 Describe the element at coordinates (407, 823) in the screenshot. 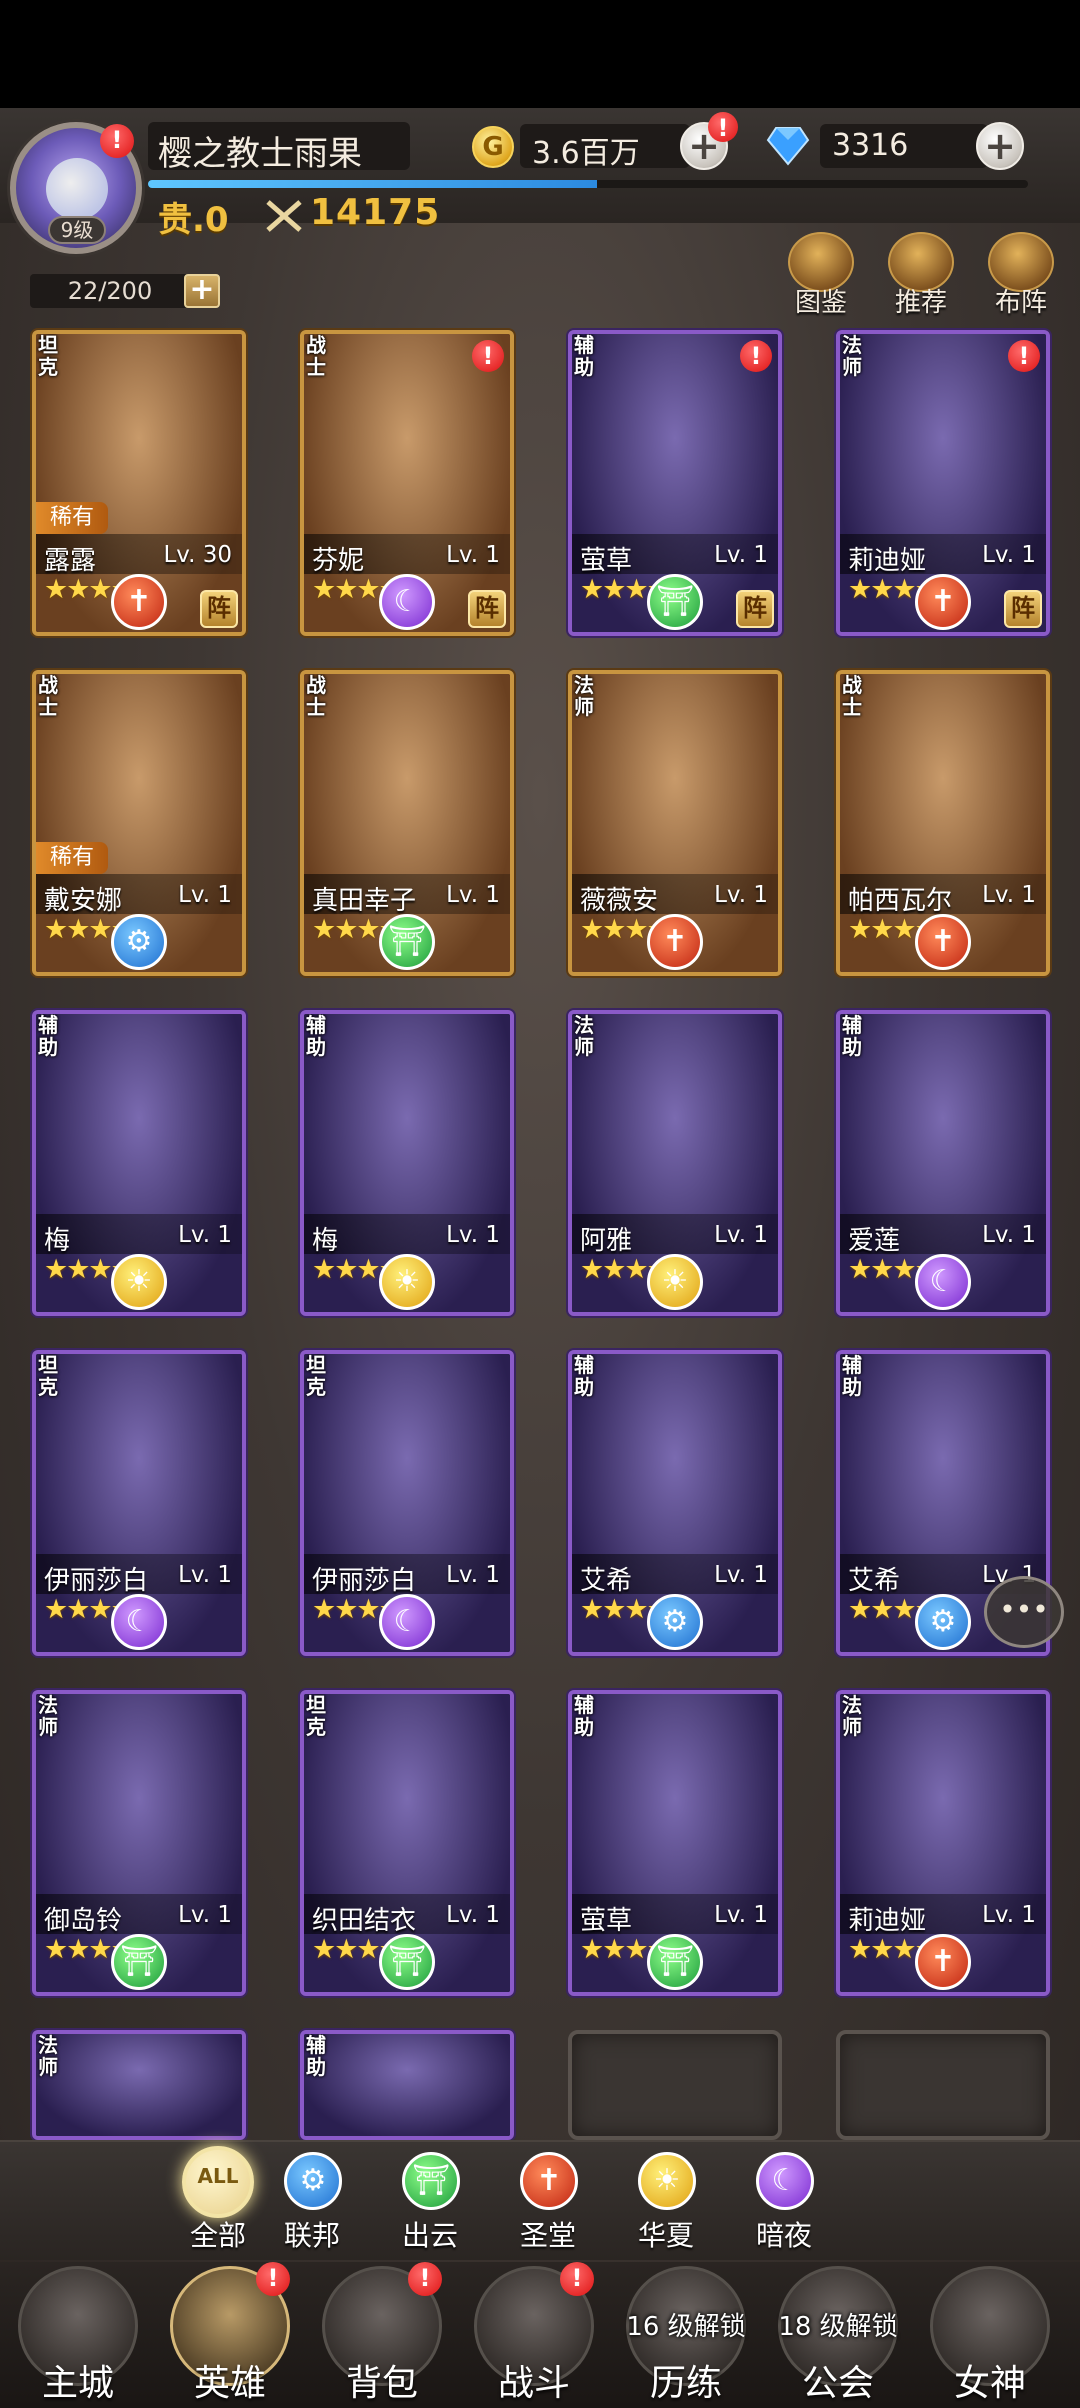

I see `hero-card: 战士真田幸子 Lv. 1 ★★★★★ ⛩` at that location.